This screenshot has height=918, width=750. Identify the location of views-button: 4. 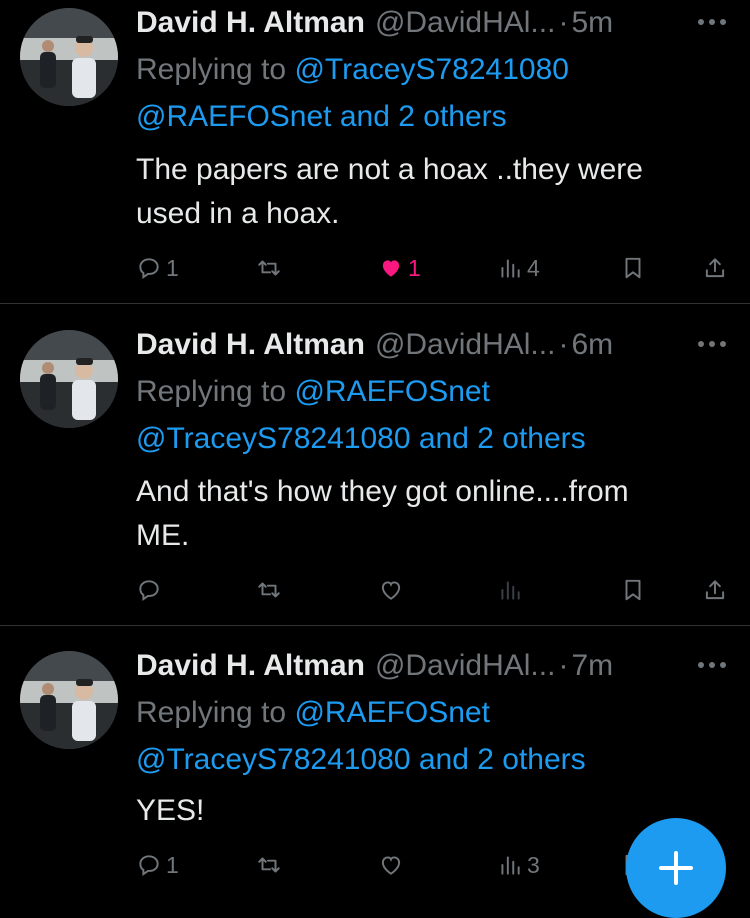
(518, 268).